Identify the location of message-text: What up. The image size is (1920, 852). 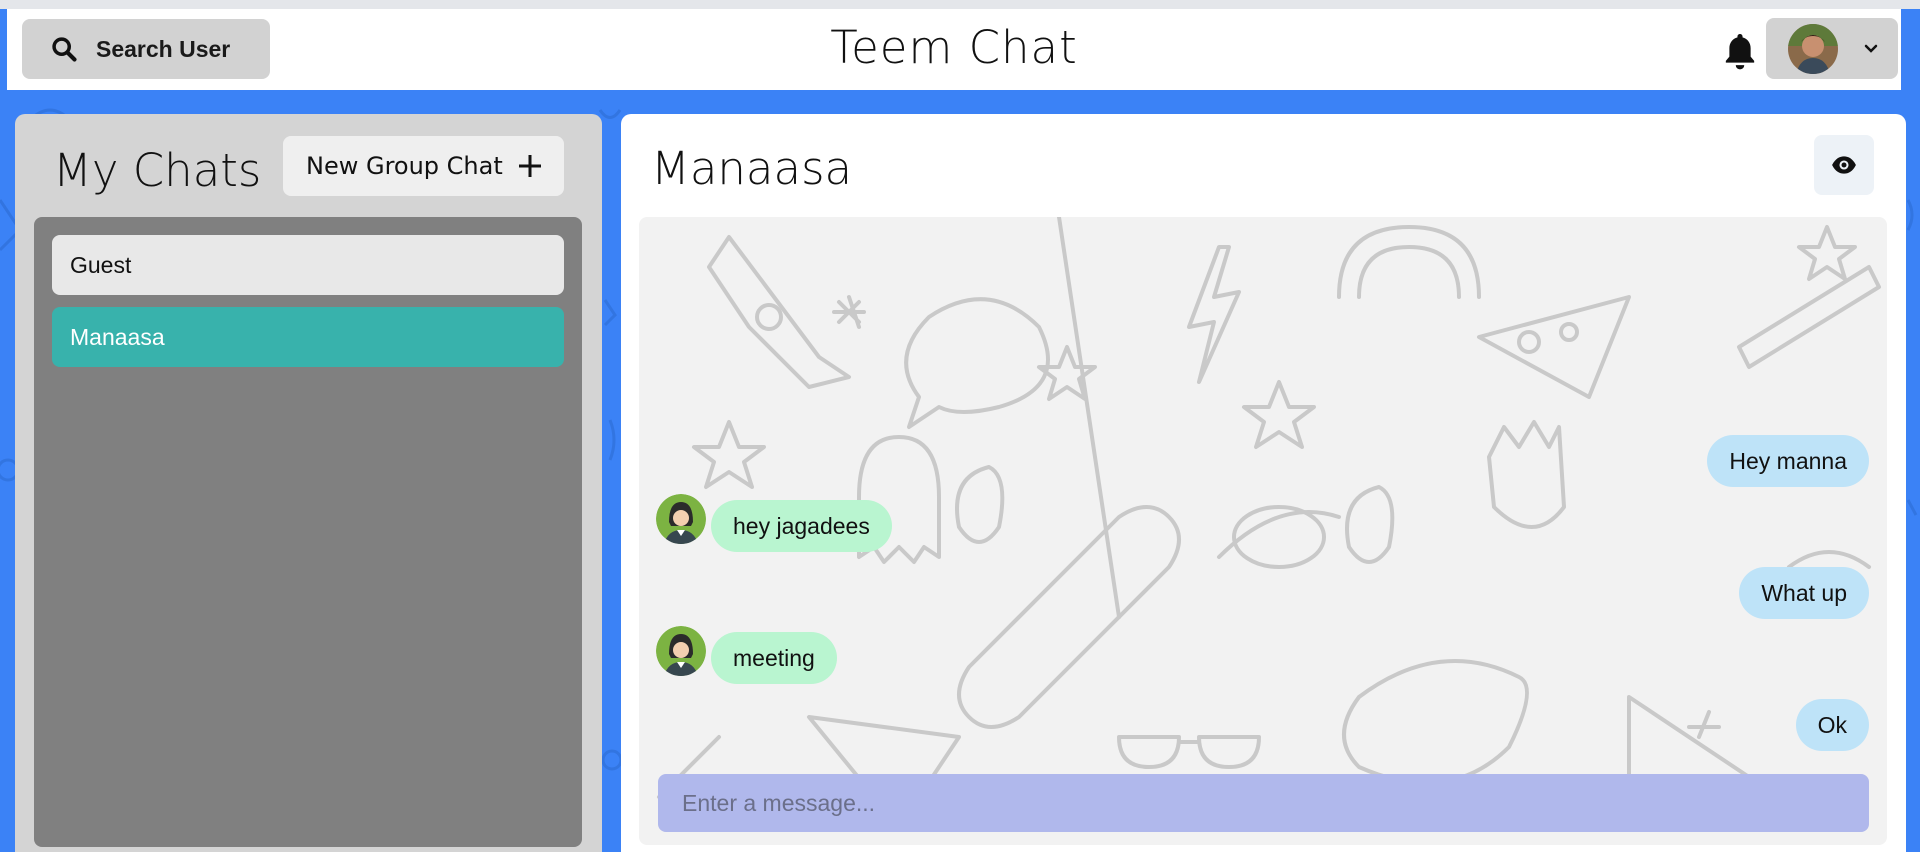
(1804, 592).